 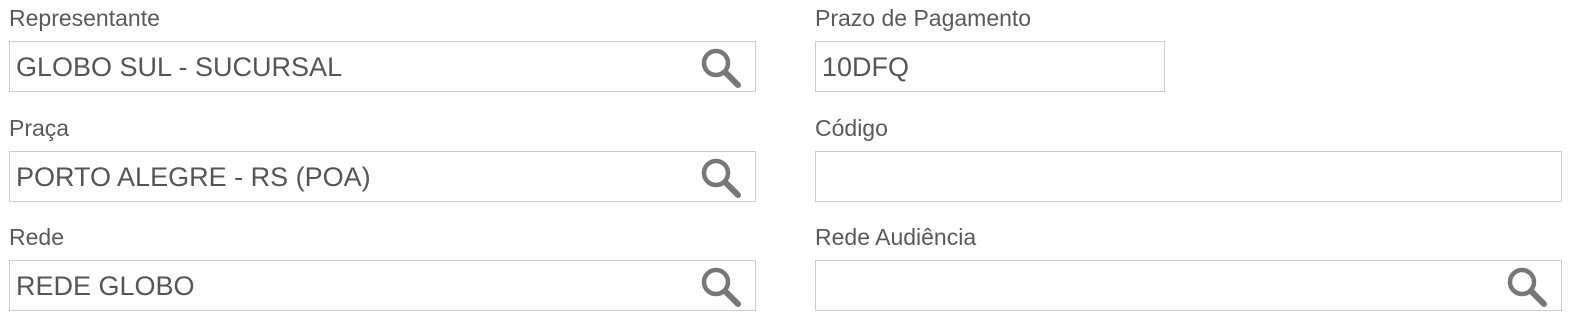 What do you see at coordinates (382, 66) in the screenshot?
I see `representante-input: GLOBO SUL - SUCURSAL` at bounding box center [382, 66].